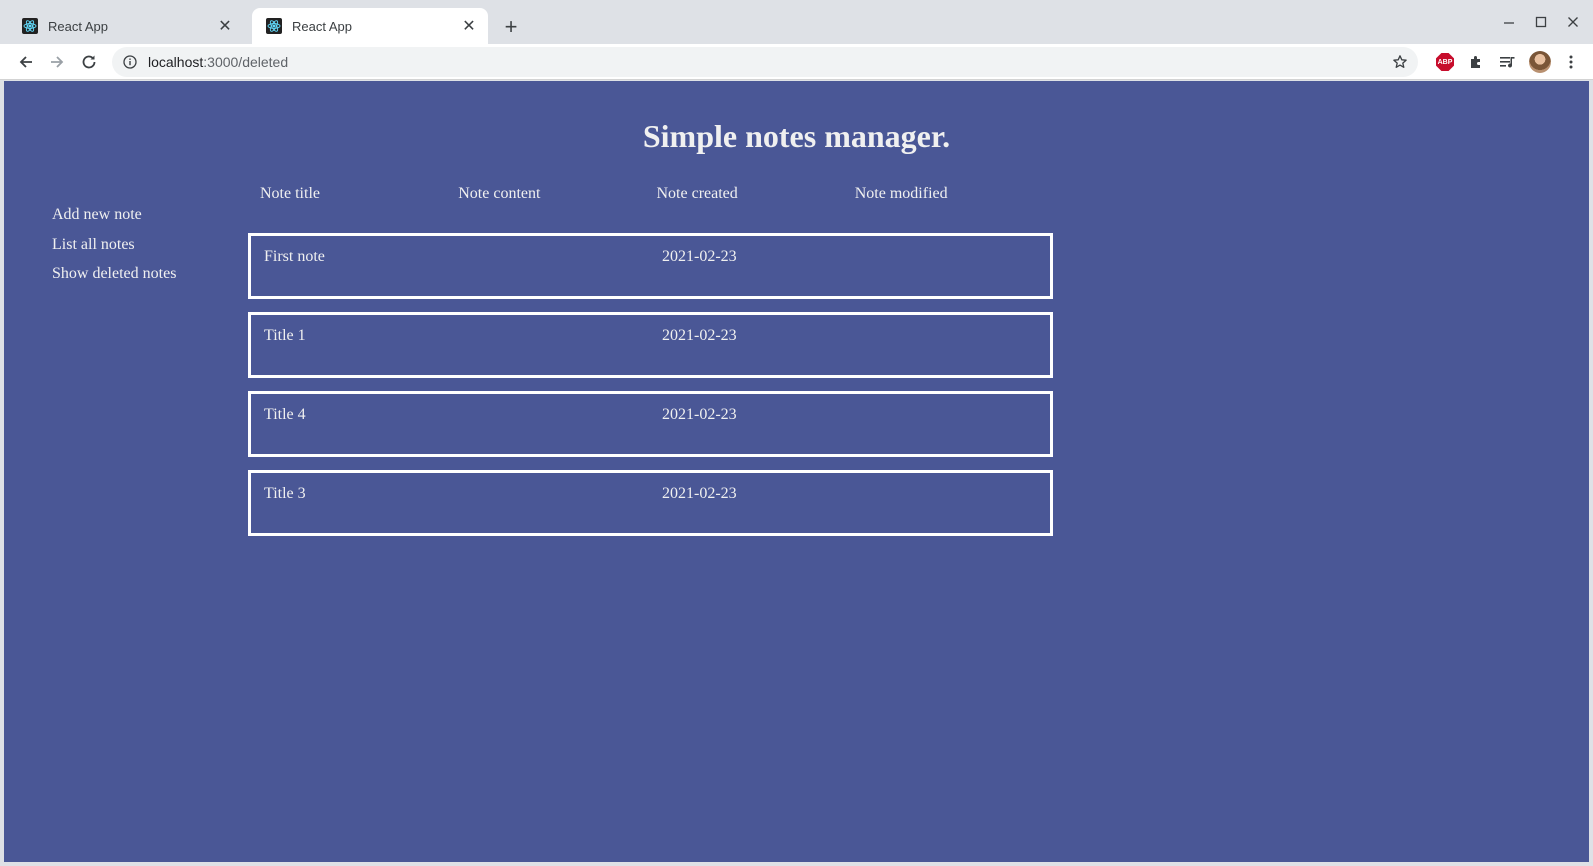 This screenshot has height=866, width=1593. Describe the element at coordinates (901, 193) in the screenshot. I see `column-header-modified: Note modified` at that location.